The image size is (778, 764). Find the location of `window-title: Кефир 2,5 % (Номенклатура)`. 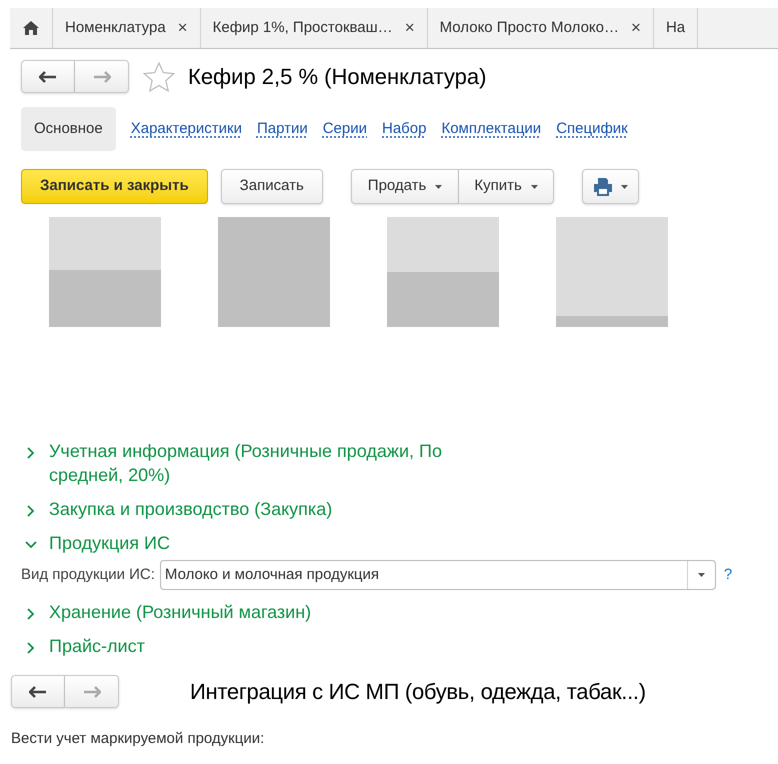

window-title: Кефир 2,5 % (Номенклатура) is located at coordinates (337, 77).